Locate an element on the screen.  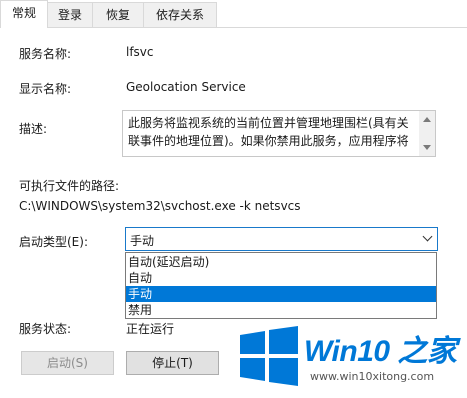
exe-path-label: 可执行文件的路径: is located at coordinates (69, 186).